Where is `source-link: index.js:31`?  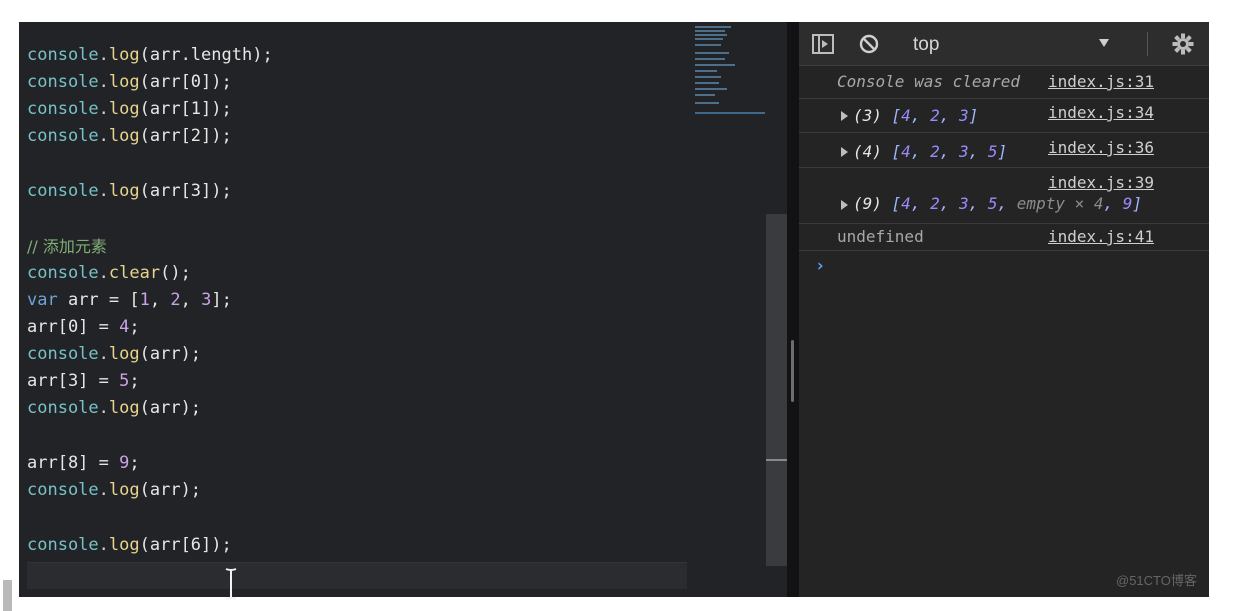 source-link: index.js:31 is located at coordinates (1101, 81).